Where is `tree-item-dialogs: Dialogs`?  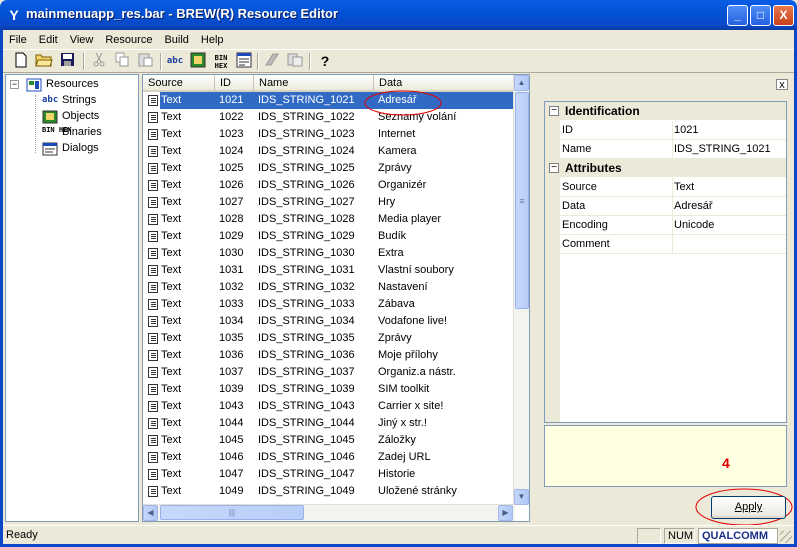
tree-item-dialogs: Dialogs is located at coordinates (70, 148).